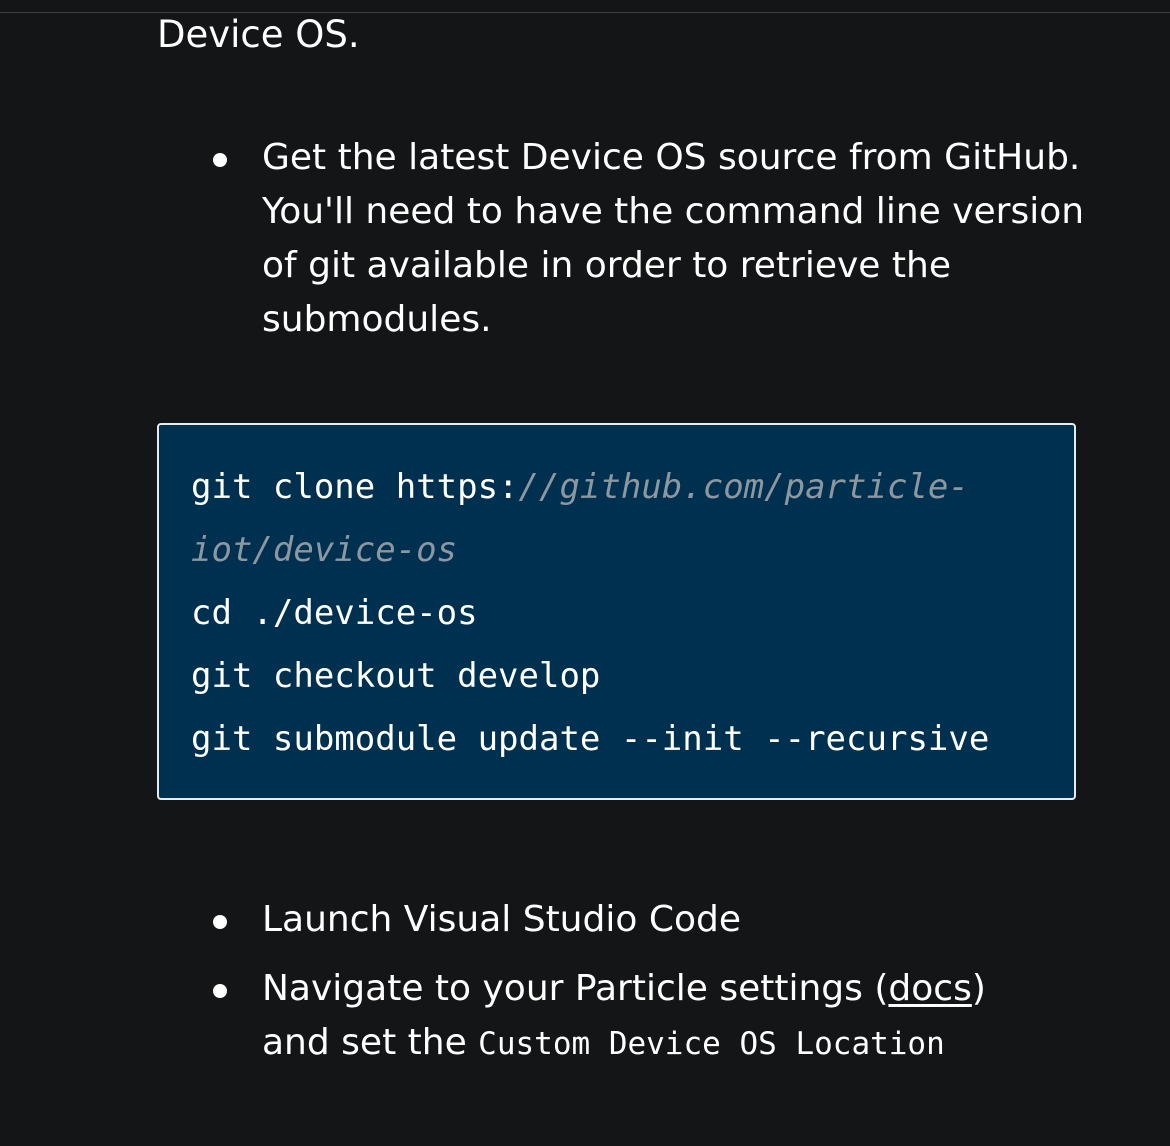  I want to click on docs-link: docs, so click(929, 988).